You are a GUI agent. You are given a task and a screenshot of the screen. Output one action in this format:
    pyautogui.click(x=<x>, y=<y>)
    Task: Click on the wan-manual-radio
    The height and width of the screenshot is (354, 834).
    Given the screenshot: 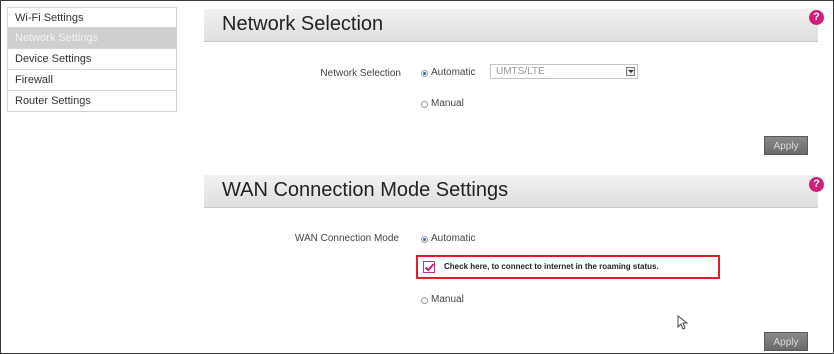 What is the action you would take?
    pyautogui.click(x=424, y=300)
    